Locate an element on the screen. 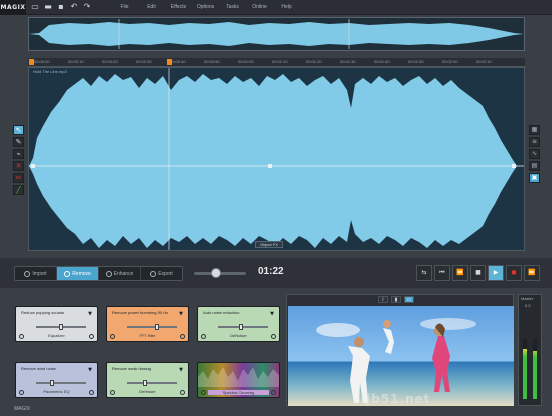  spectral-cleaning-card: Spectral Cleaning is located at coordinates (238, 380).